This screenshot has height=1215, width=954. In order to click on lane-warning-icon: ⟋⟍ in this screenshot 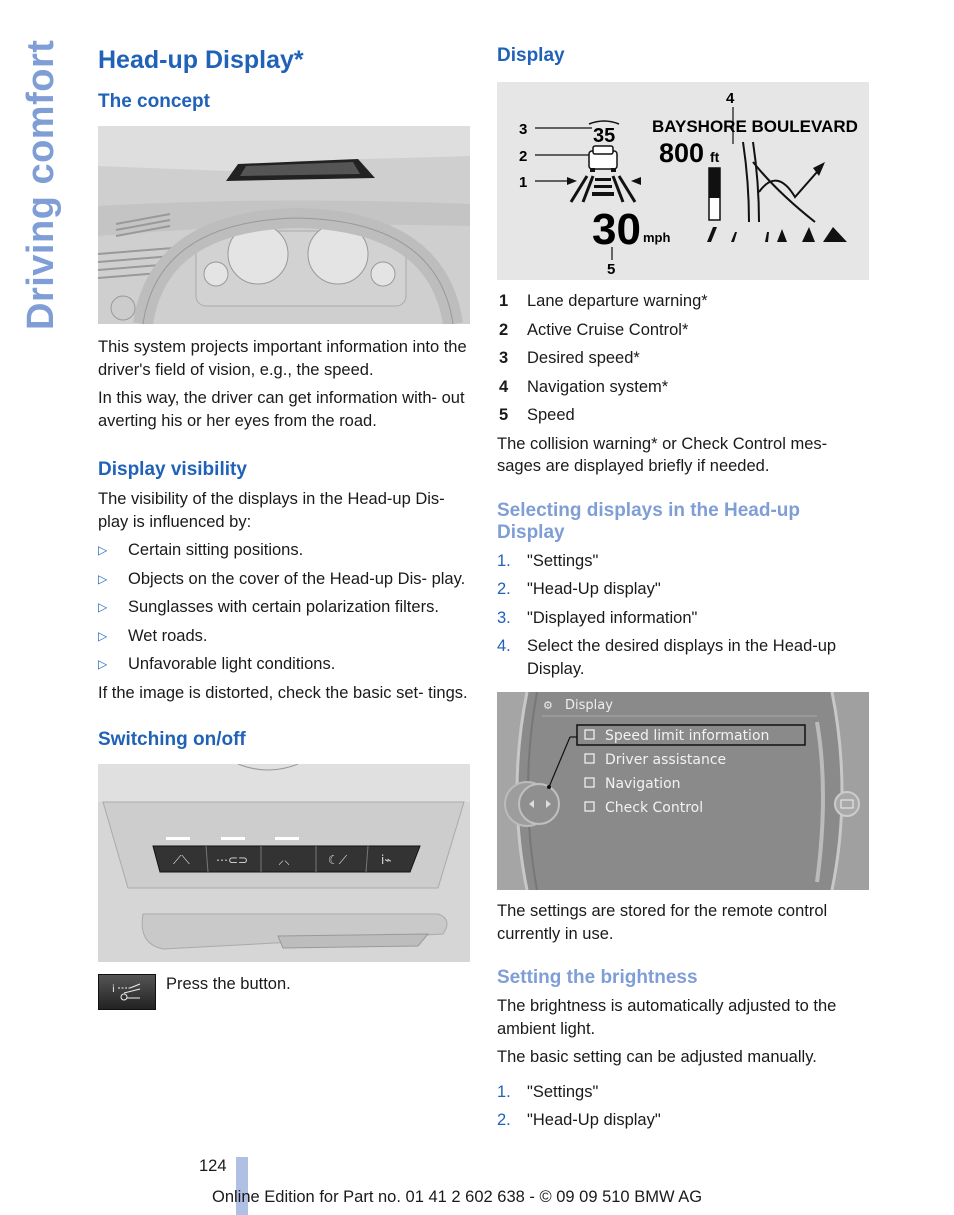, I will do `click(181, 860)`.